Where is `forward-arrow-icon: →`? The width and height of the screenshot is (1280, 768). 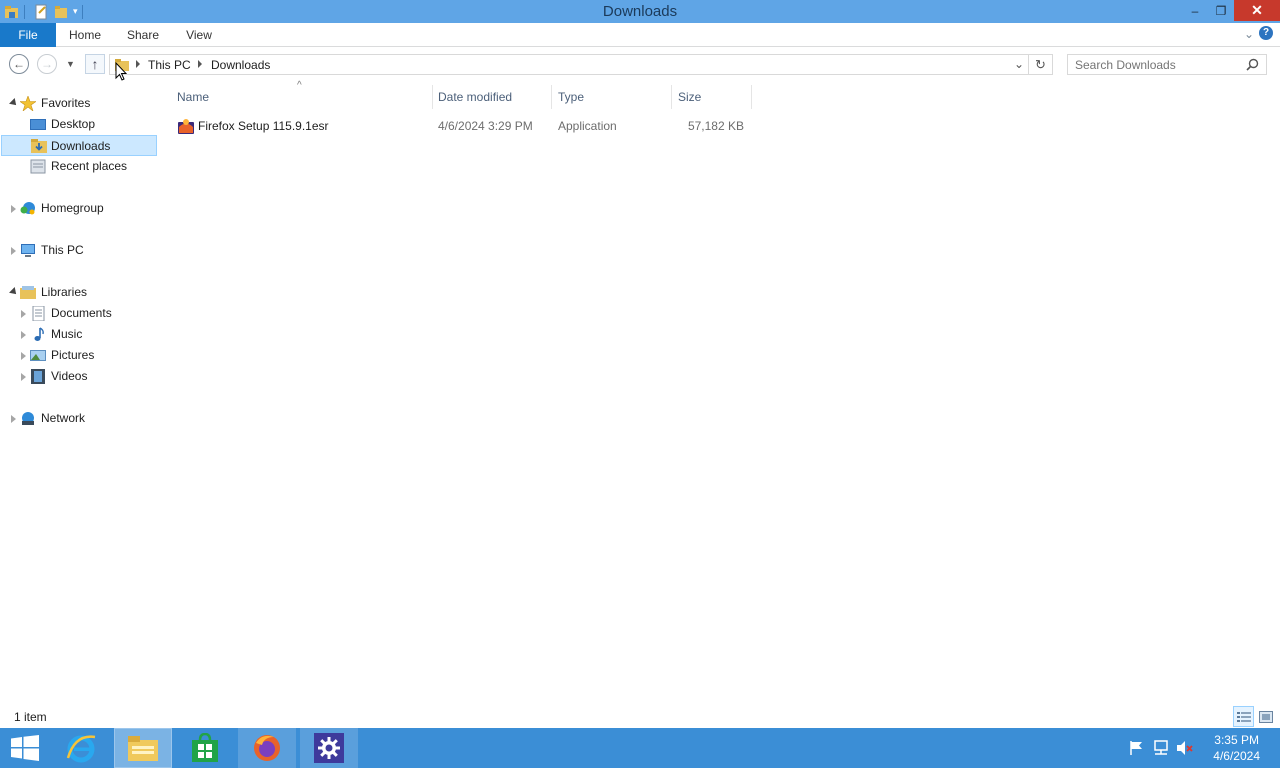
forward-arrow-icon: → is located at coordinates (47, 64).